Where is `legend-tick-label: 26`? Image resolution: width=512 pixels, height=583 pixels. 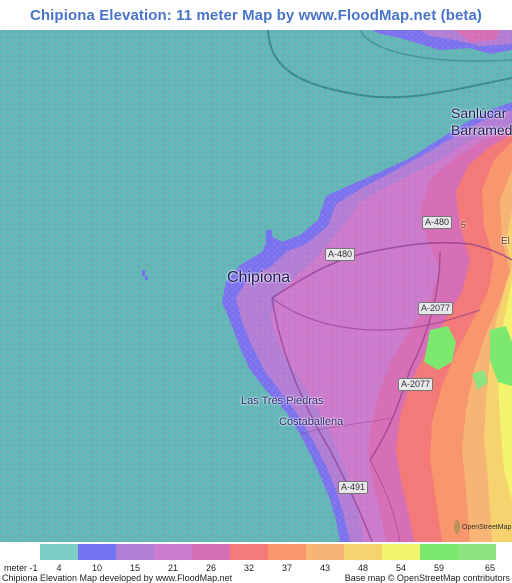 legend-tick-label: 26 is located at coordinates (211, 568).